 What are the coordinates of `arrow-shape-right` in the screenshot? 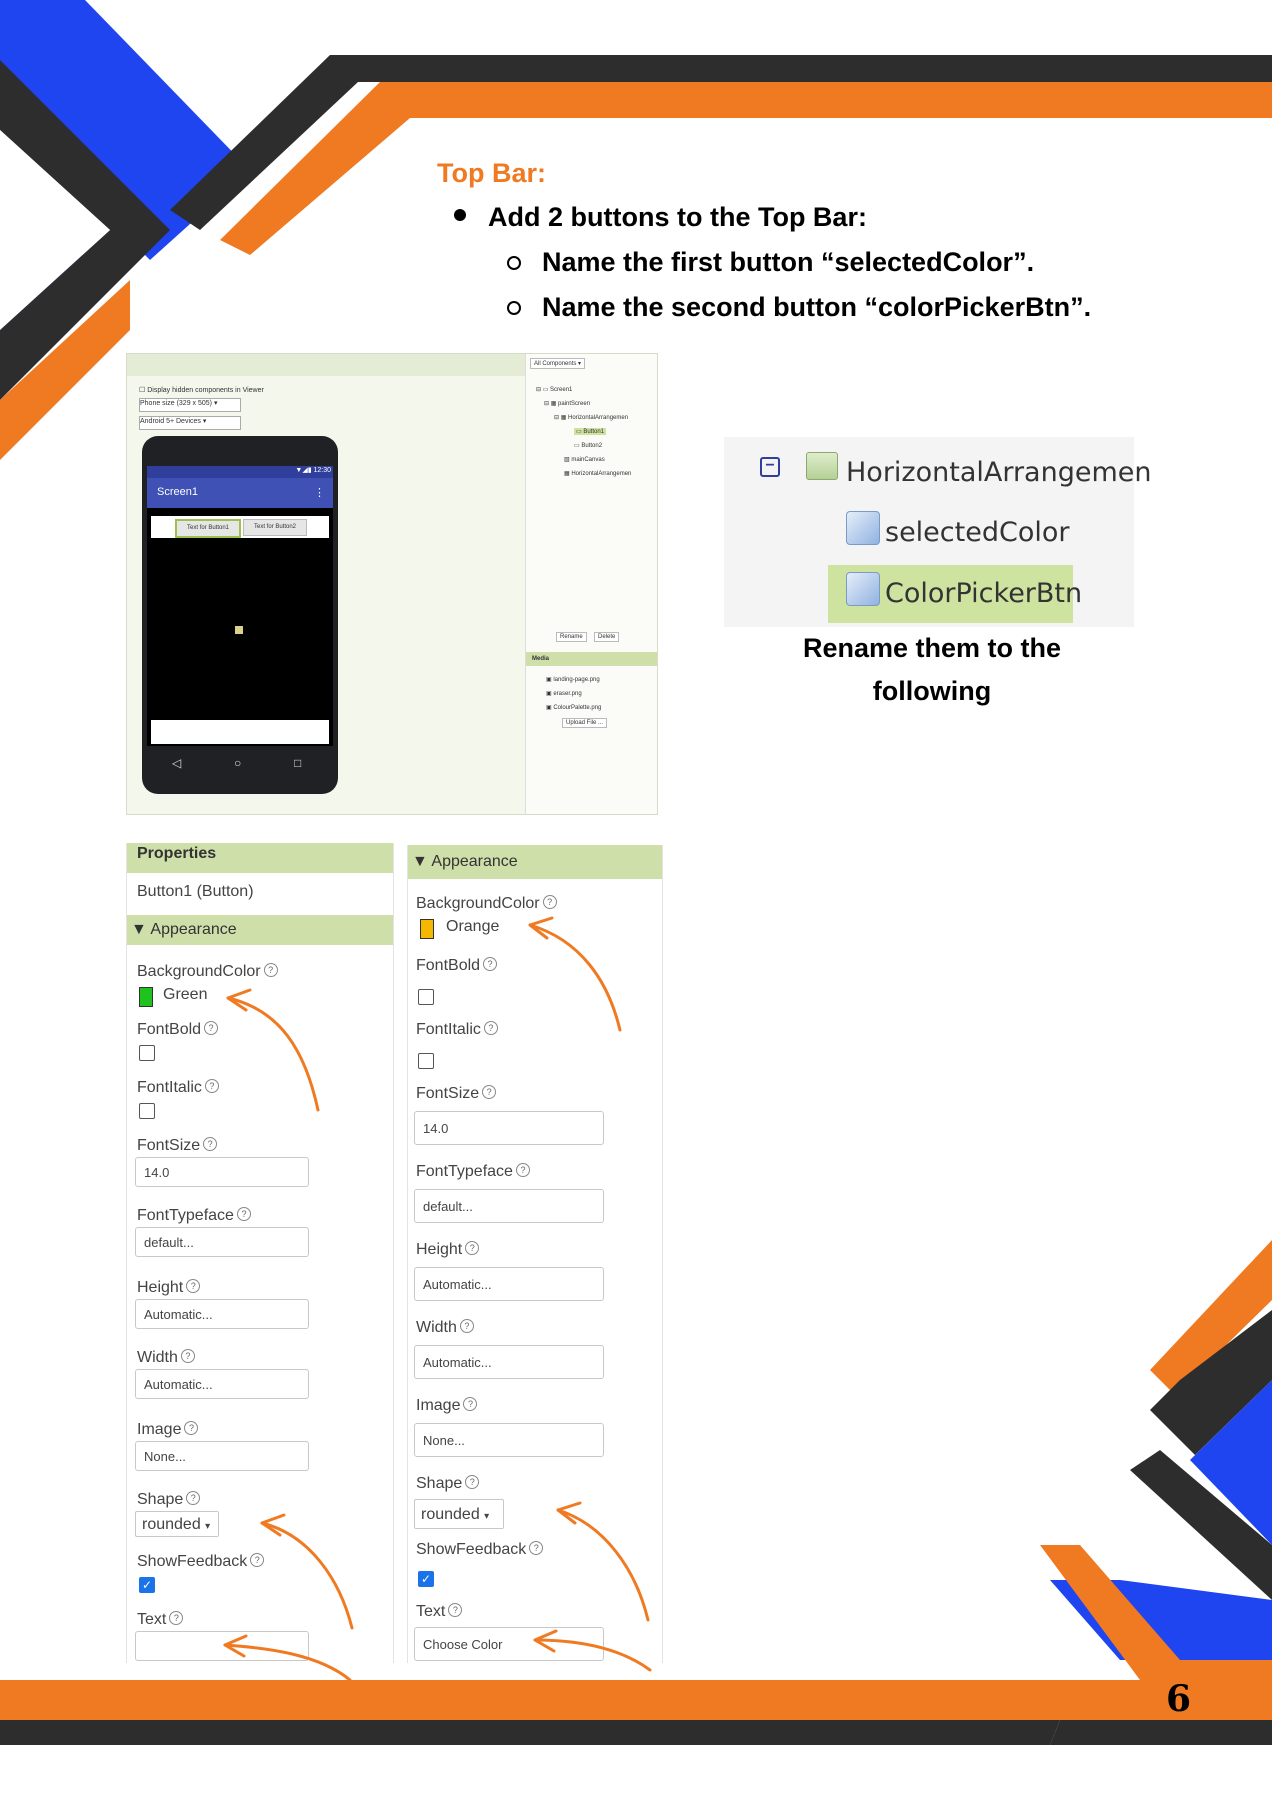 It's located at (603, 1565).